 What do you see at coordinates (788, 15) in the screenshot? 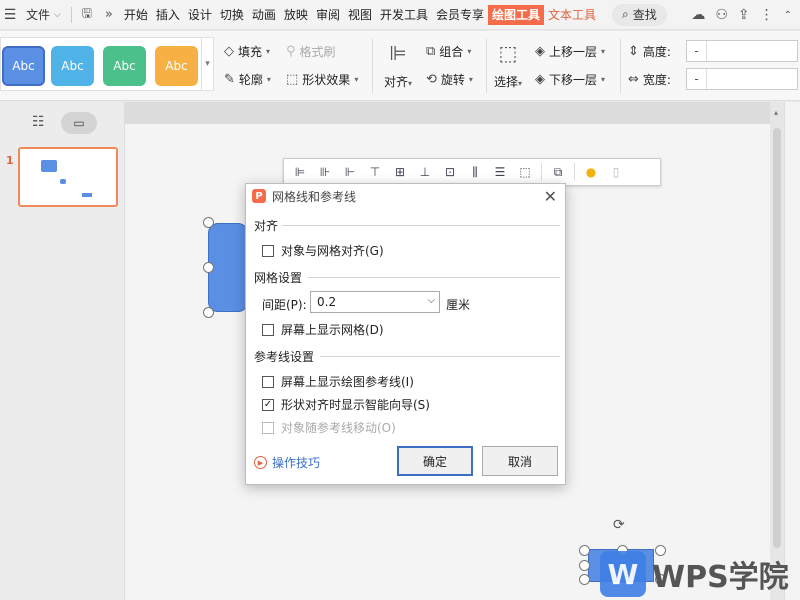
I see `collapse-ribbon-icon: ⌃` at bounding box center [788, 15].